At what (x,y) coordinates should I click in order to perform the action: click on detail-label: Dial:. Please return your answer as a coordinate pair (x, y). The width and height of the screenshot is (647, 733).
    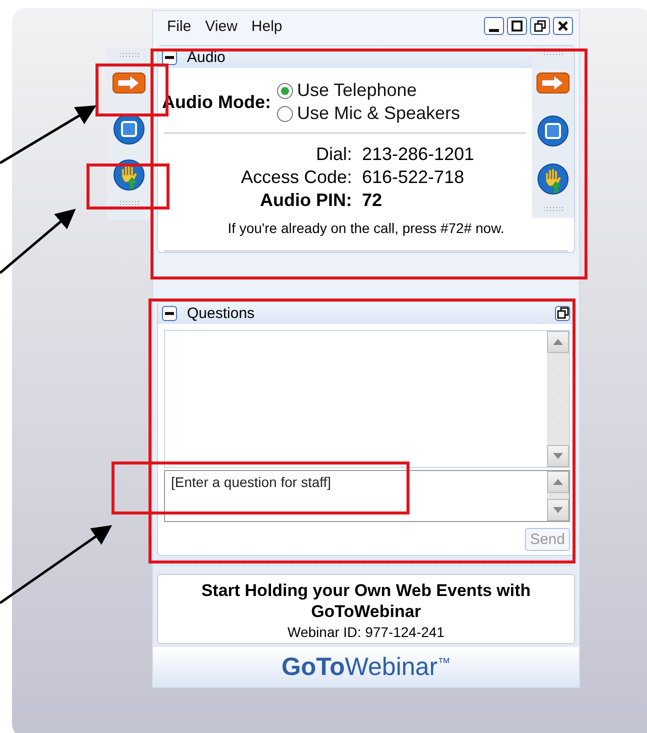
    Looking at the image, I should click on (333, 154).